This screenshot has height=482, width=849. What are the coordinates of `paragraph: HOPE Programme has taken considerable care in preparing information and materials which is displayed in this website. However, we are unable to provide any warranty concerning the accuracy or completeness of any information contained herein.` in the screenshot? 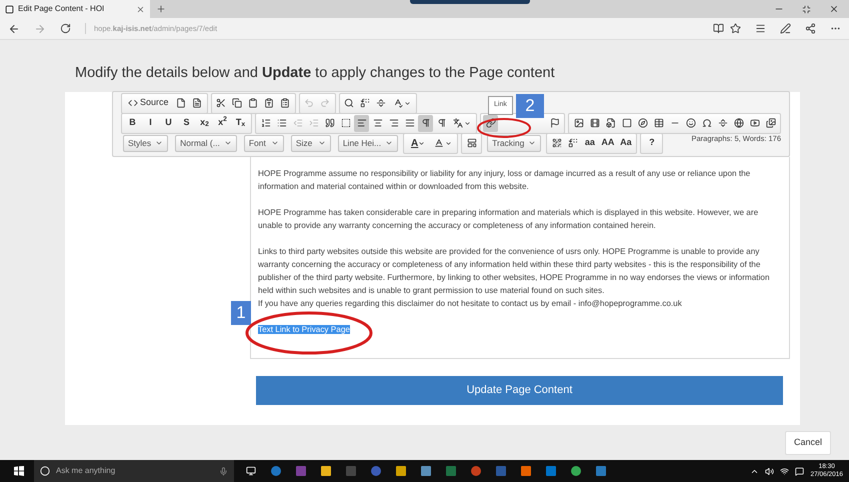 It's located at (509, 219).